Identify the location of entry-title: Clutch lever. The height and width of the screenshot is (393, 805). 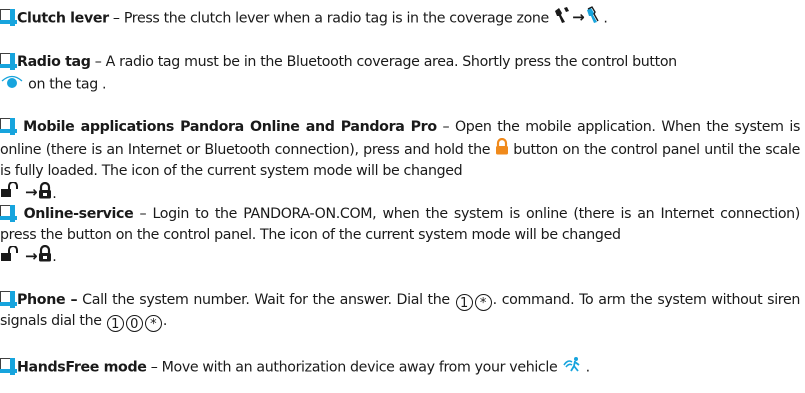
(63, 18).